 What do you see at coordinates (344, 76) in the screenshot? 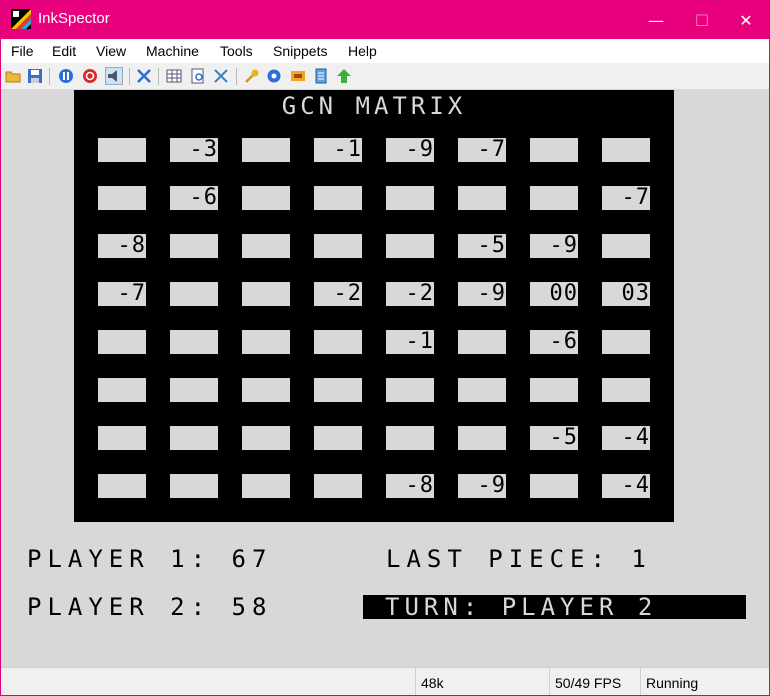
I see `upload-arrow-icon` at bounding box center [344, 76].